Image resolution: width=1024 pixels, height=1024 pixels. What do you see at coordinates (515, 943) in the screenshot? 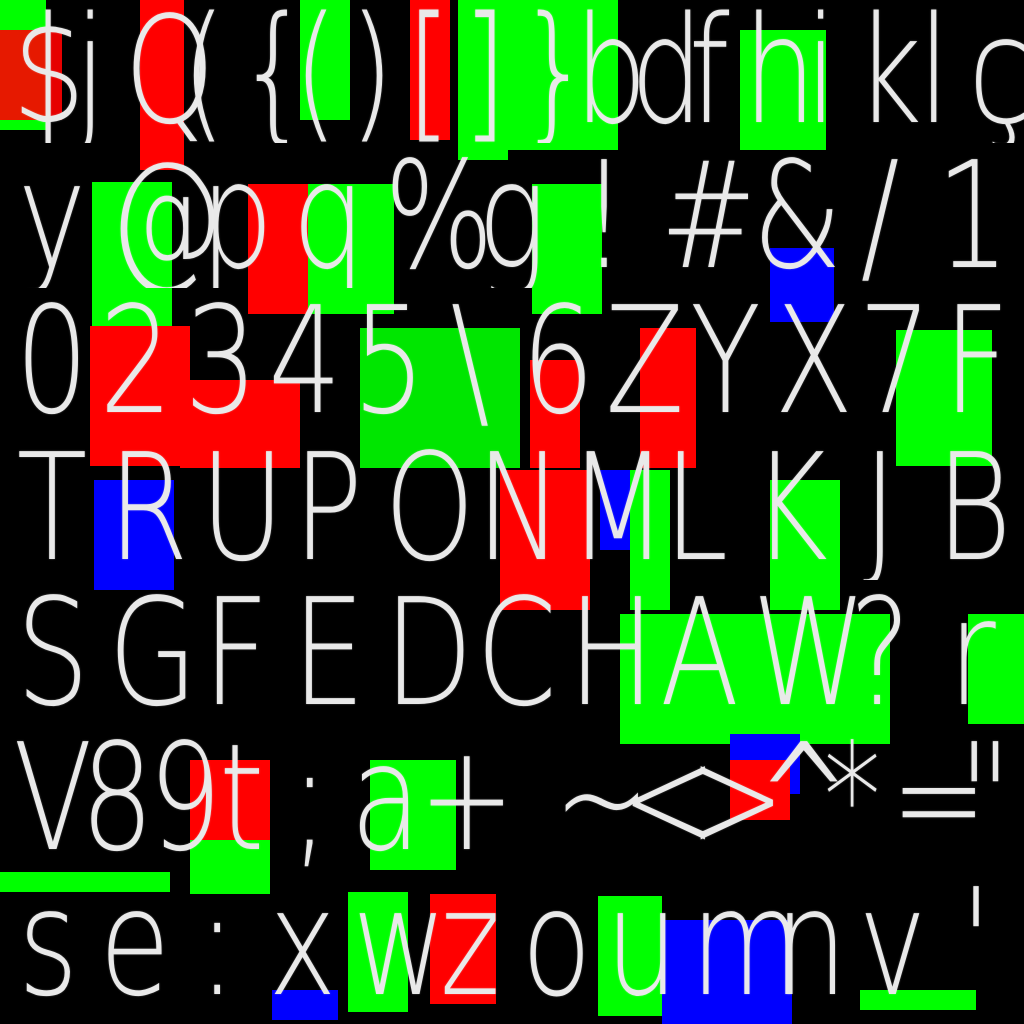
I see `glyph-row: s e: x w z o u m n v '` at bounding box center [515, 943].